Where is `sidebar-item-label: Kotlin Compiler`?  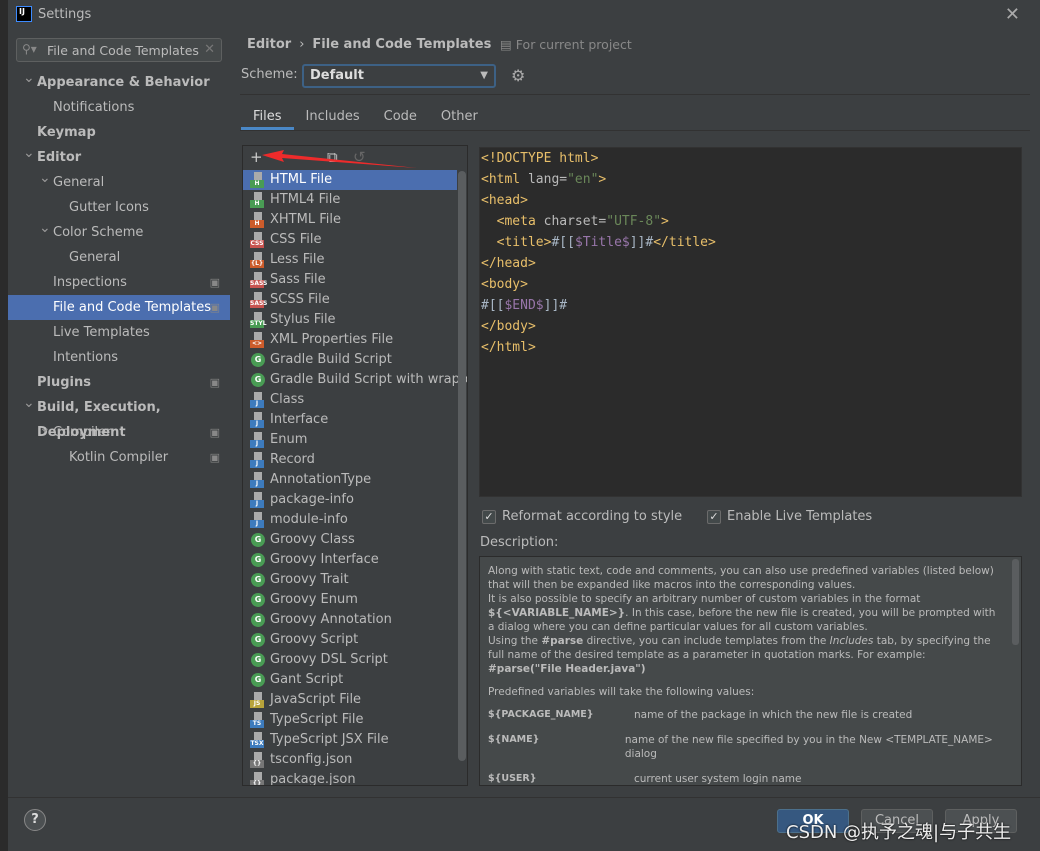
sidebar-item-label: Kotlin Compiler is located at coordinates (119, 457).